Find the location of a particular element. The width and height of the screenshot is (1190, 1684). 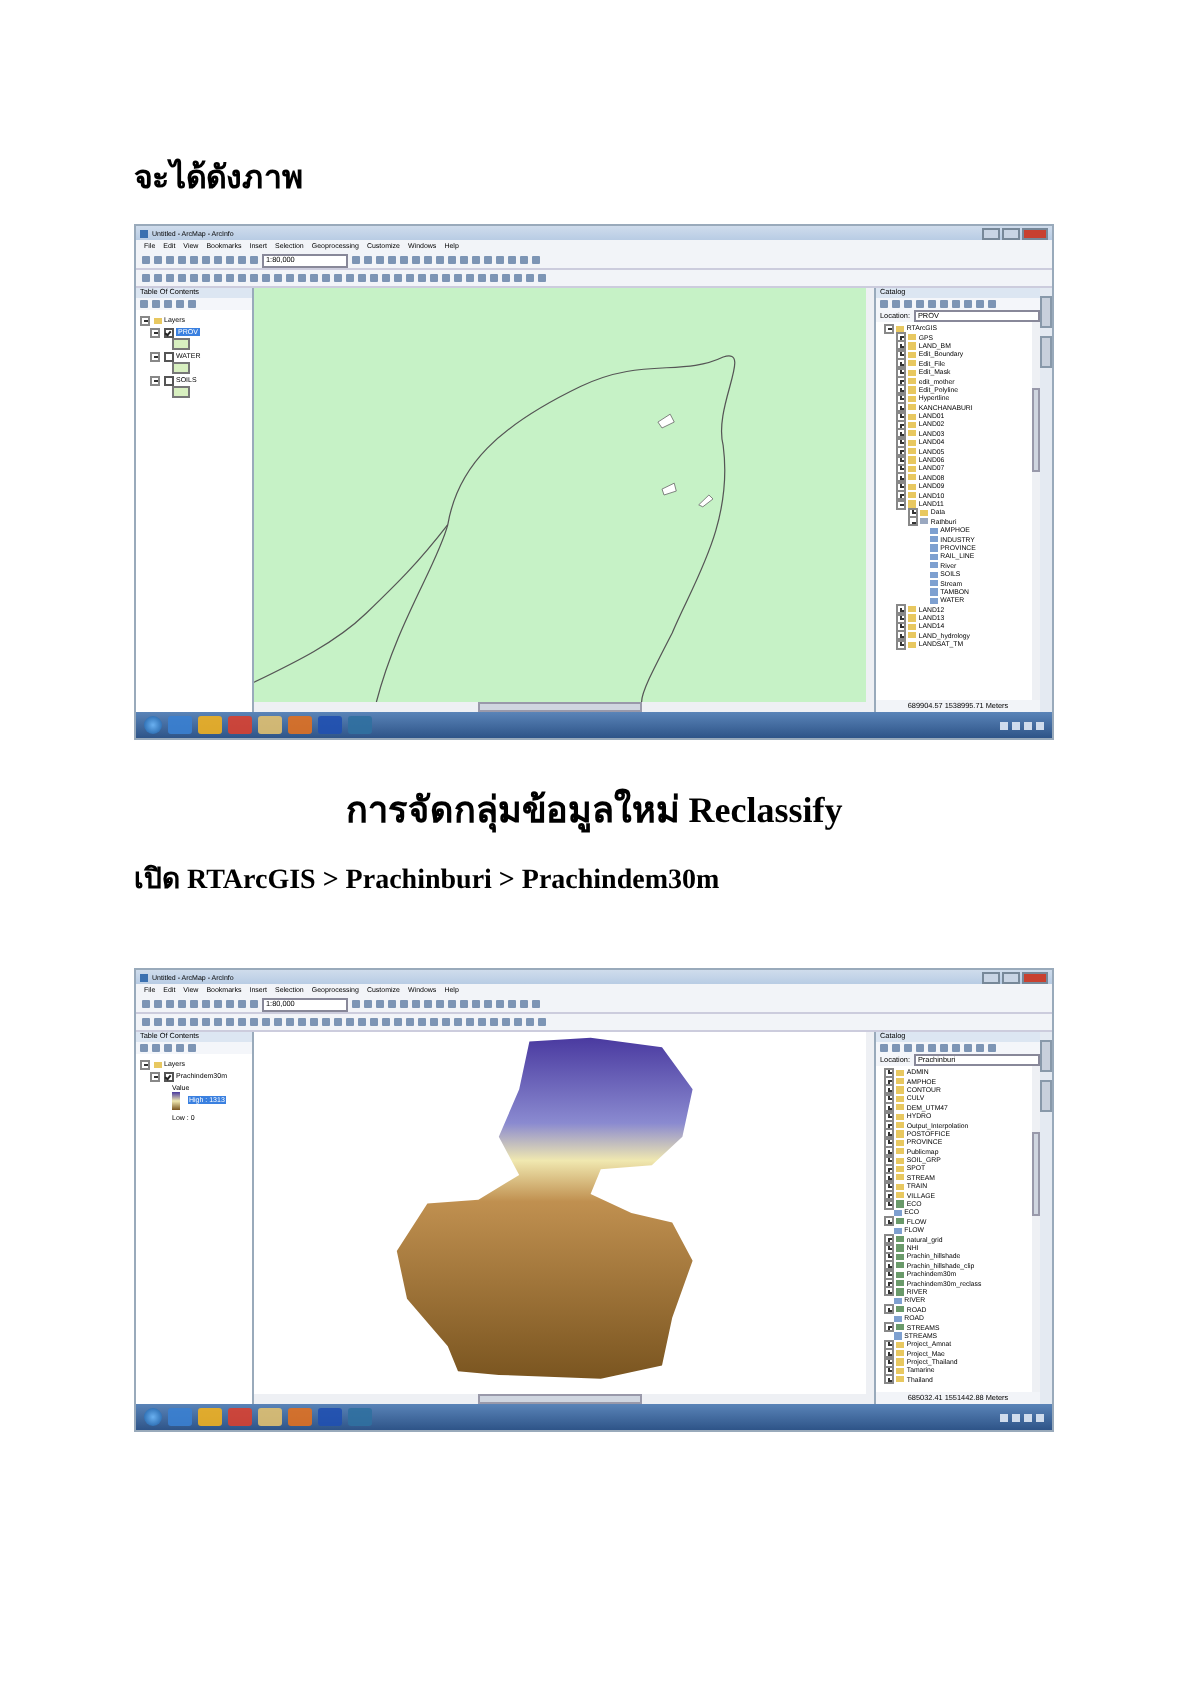

color-ramp-icon is located at coordinates (176, 1100).